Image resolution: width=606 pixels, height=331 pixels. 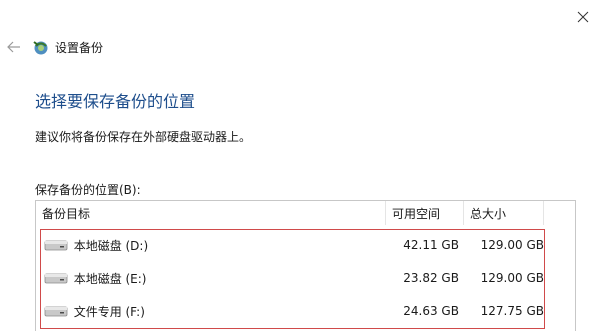 I want to click on instruction-text: 建议你将备份保存在外部硬盘驱动器上。, so click(x=143, y=137).